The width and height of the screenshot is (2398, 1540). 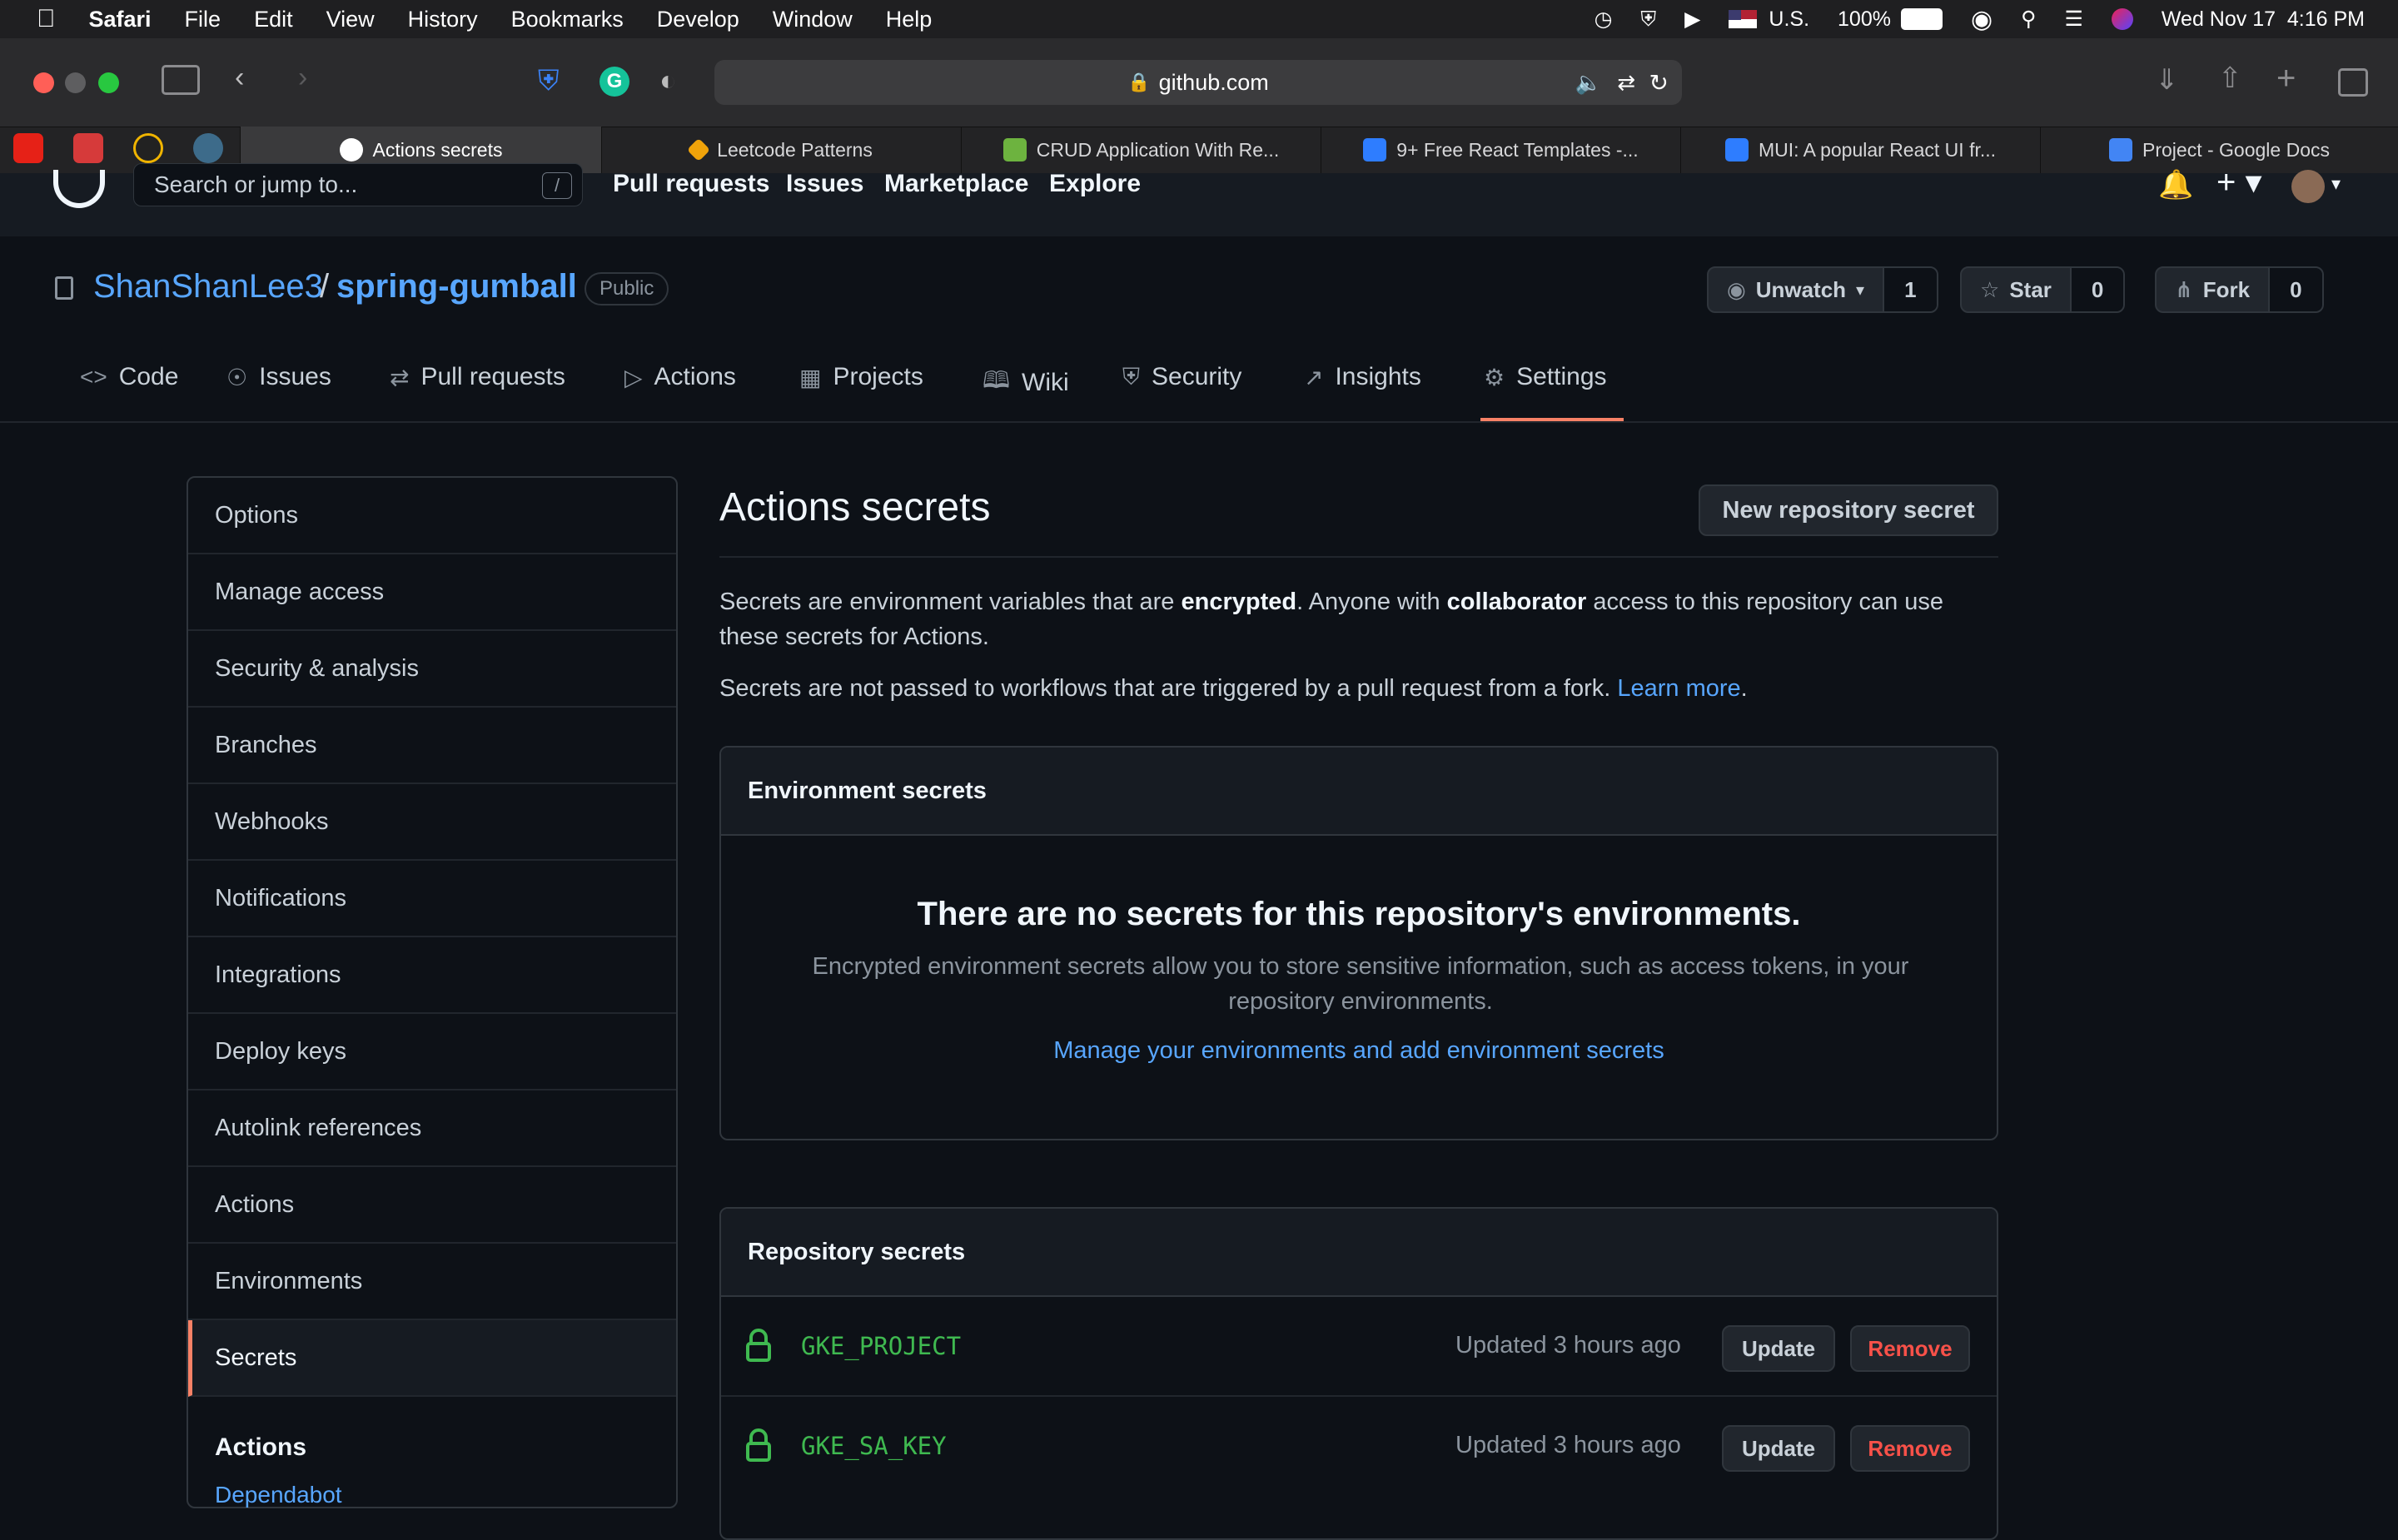 I want to click on wifi-icon: ◉, so click(x=1982, y=19).